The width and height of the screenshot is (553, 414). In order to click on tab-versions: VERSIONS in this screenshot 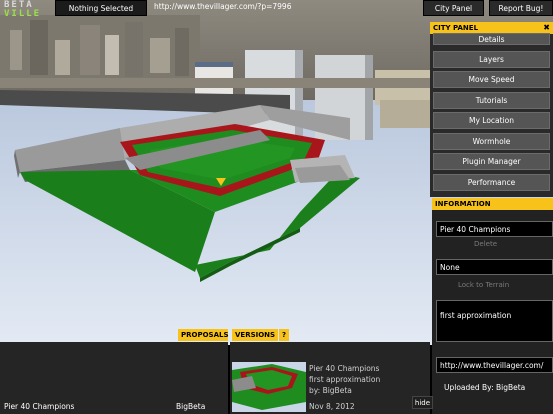, I will do `click(255, 335)`.